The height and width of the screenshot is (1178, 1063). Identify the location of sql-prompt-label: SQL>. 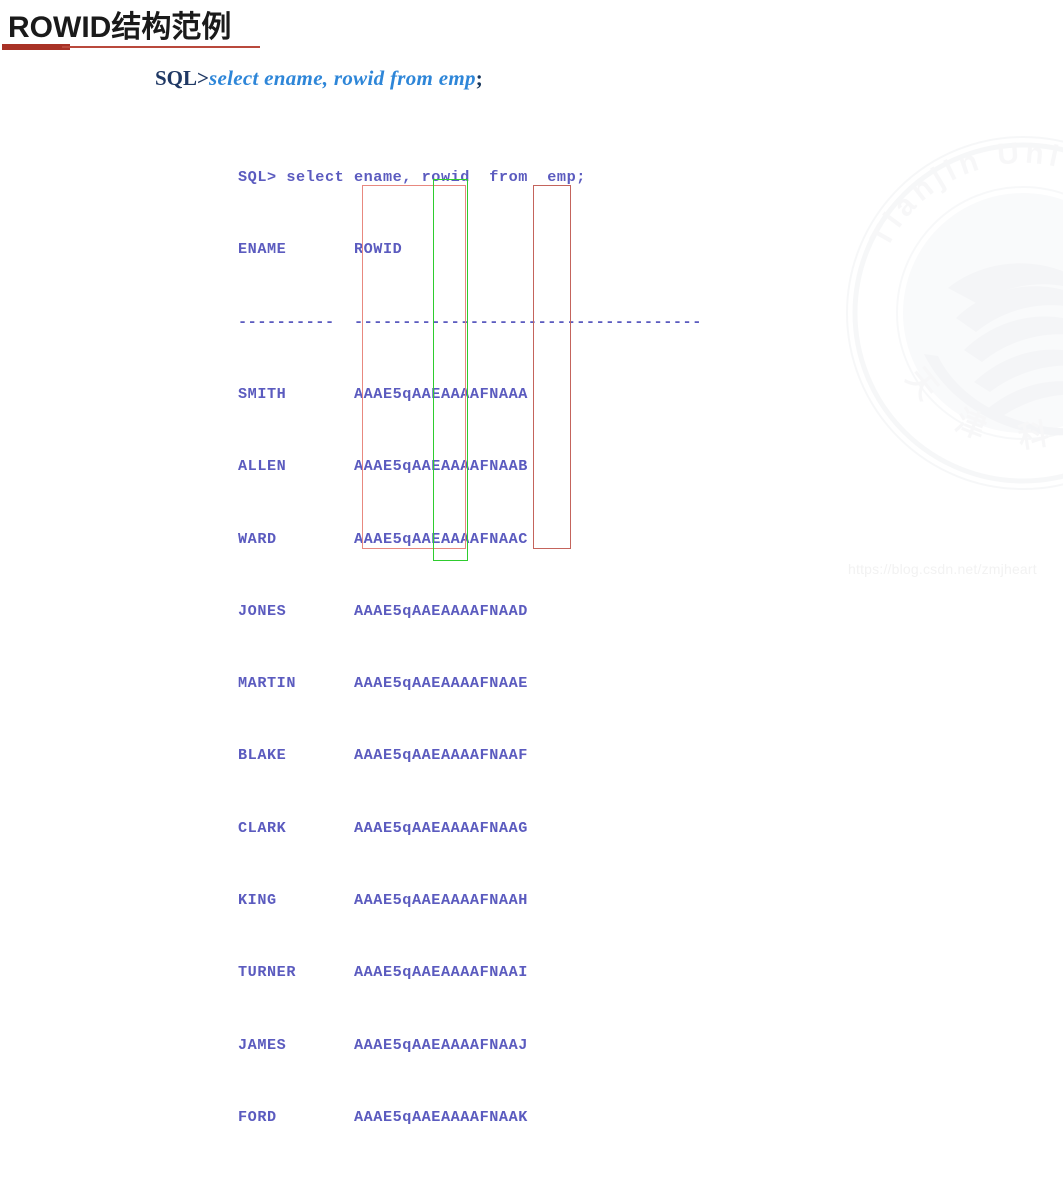
(182, 78).